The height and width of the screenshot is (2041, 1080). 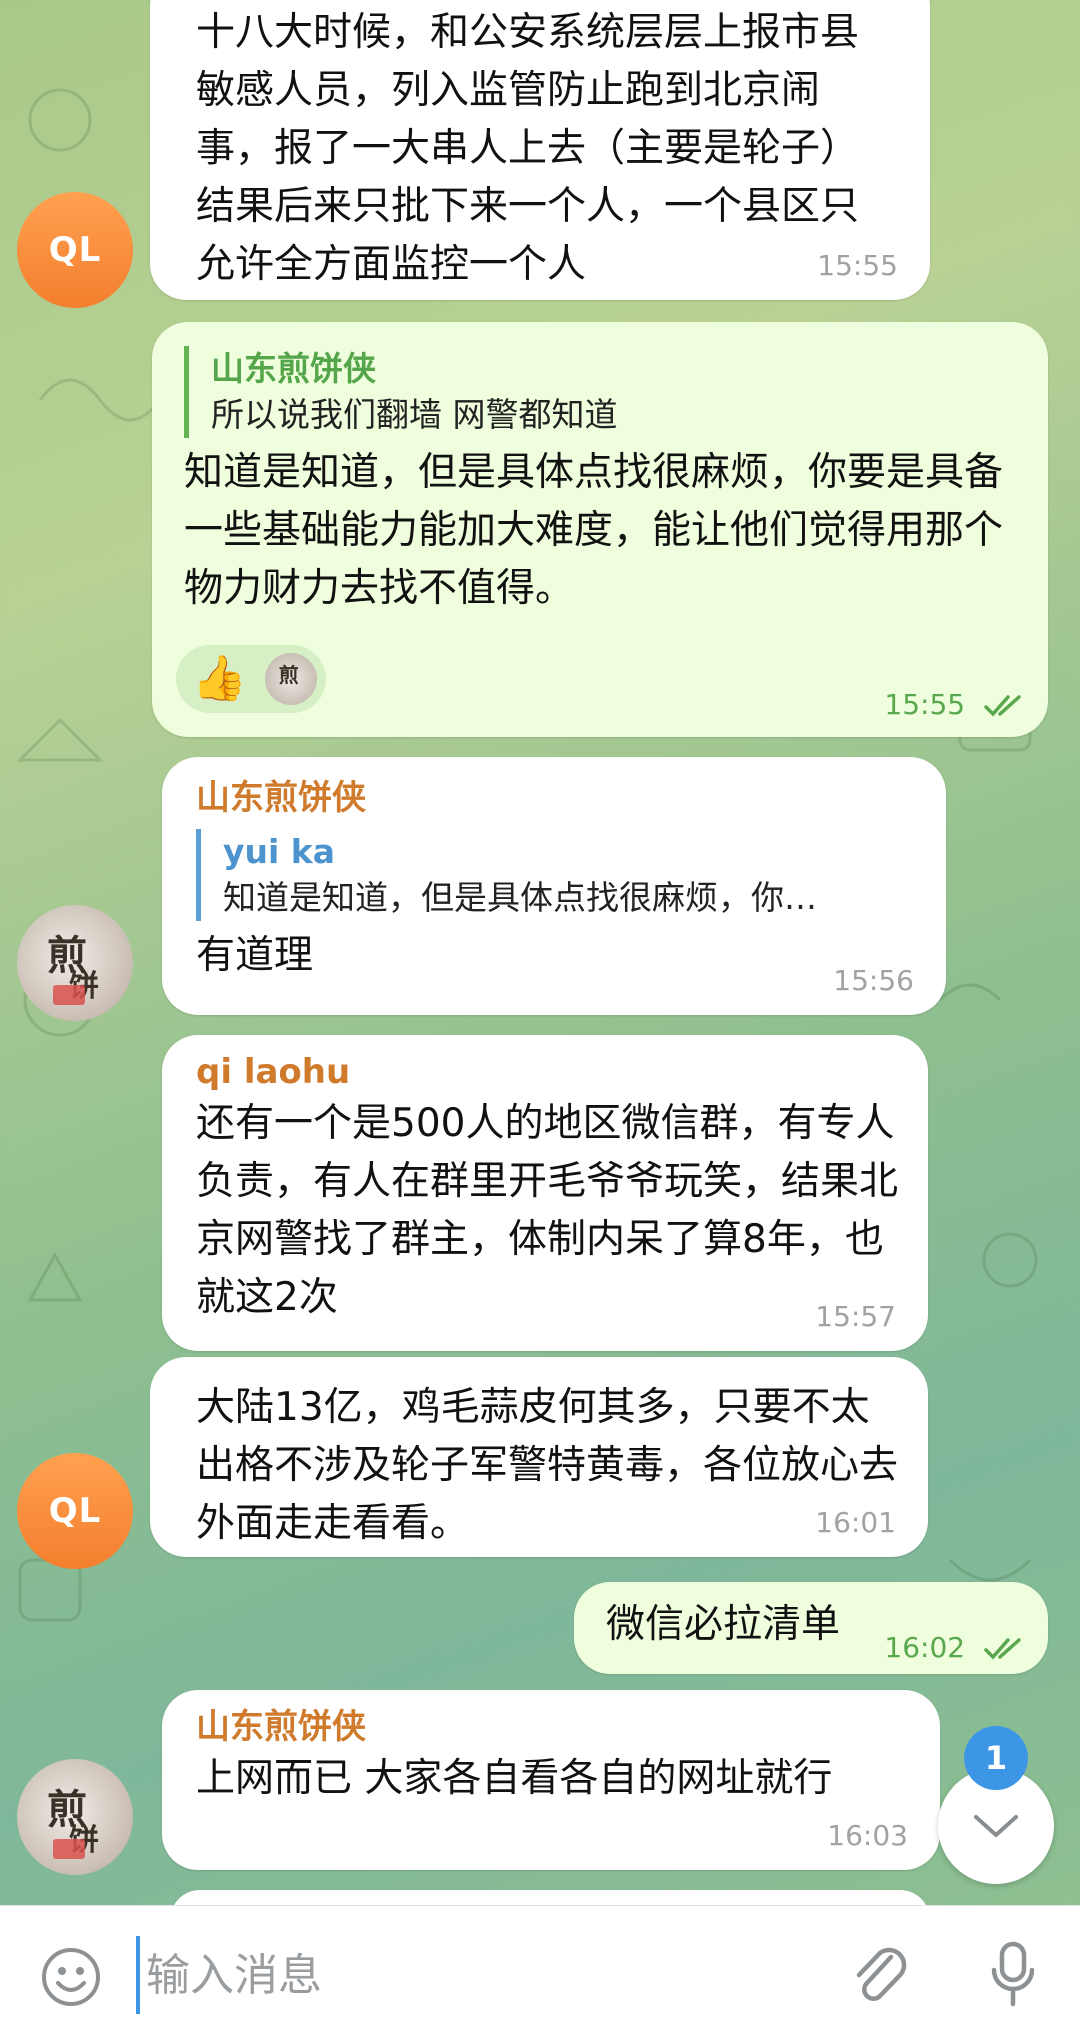 I want to click on attach-button, so click(x=881, y=1975).